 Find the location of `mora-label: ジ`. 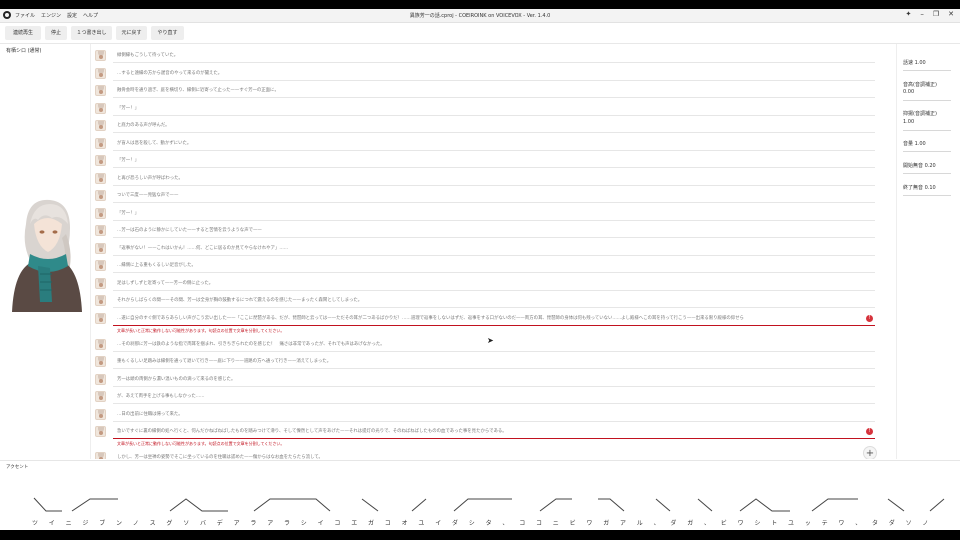

mora-label: ジ is located at coordinates (85, 522).